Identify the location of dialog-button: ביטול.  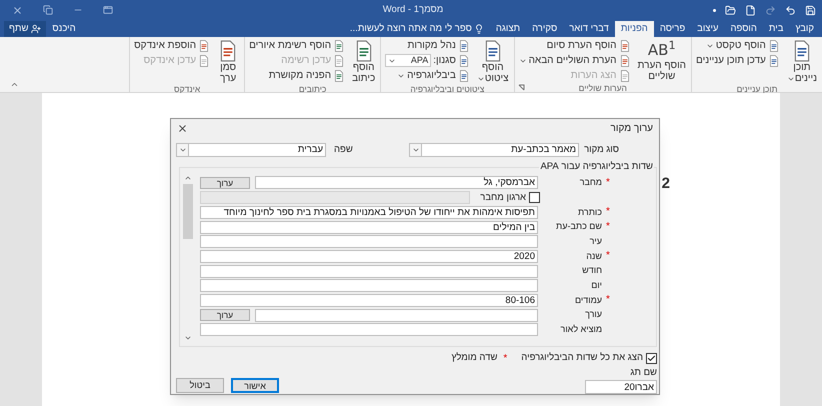
(200, 385).